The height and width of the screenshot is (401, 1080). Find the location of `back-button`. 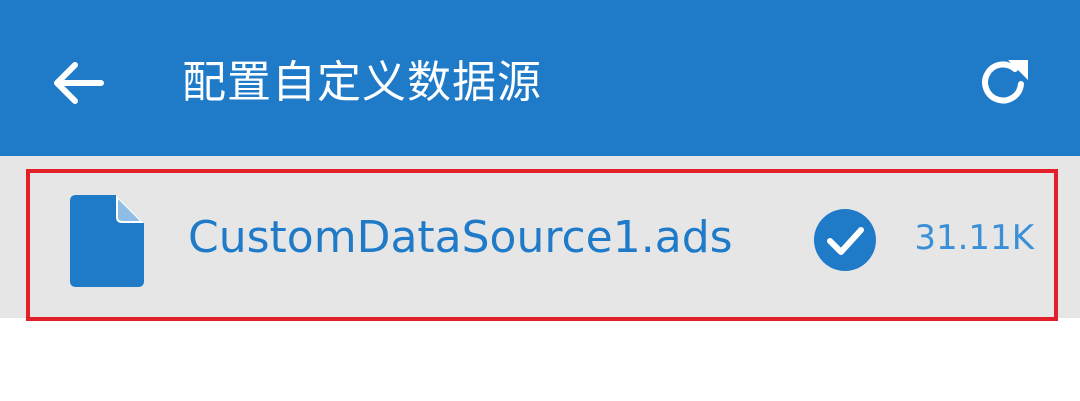

back-button is located at coordinates (77, 83).